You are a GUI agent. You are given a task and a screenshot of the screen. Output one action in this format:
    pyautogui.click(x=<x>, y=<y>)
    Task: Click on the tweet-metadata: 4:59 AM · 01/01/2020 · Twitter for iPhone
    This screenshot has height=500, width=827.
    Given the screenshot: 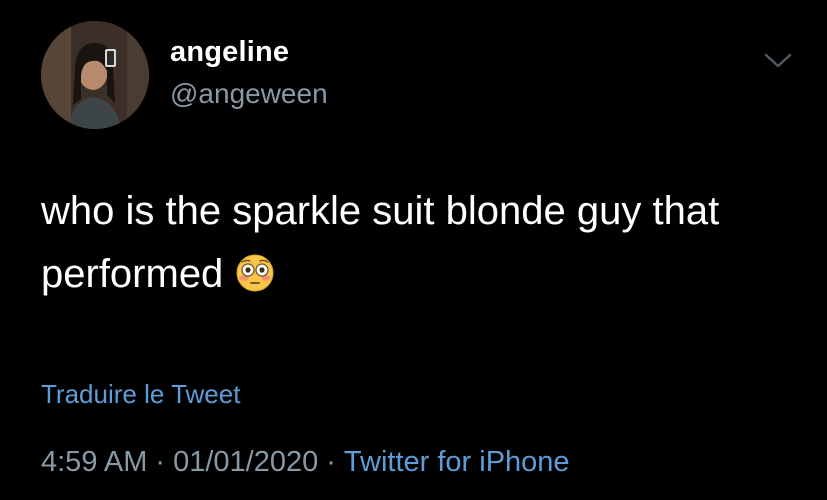 What is the action you would take?
    pyautogui.click(x=305, y=462)
    